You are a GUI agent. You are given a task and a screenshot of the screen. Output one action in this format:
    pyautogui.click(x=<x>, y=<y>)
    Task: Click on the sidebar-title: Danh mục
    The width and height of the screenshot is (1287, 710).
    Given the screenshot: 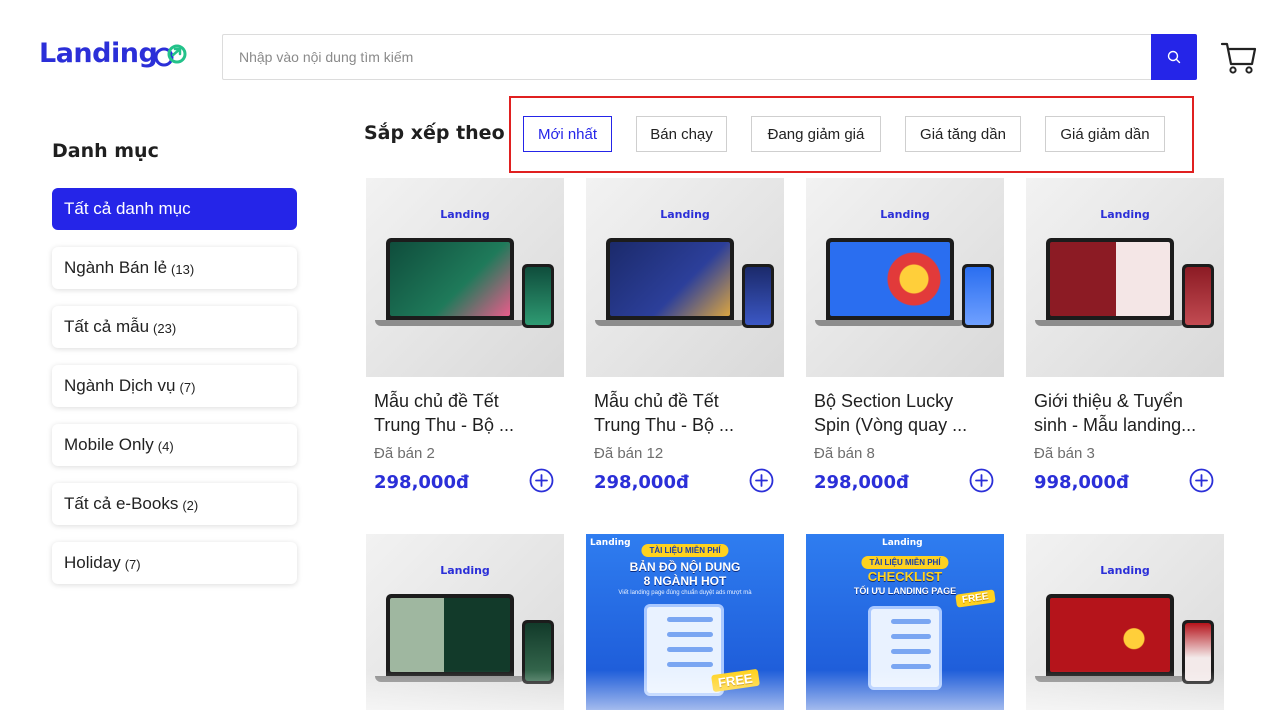 What is the action you would take?
    pyautogui.click(x=105, y=151)
    